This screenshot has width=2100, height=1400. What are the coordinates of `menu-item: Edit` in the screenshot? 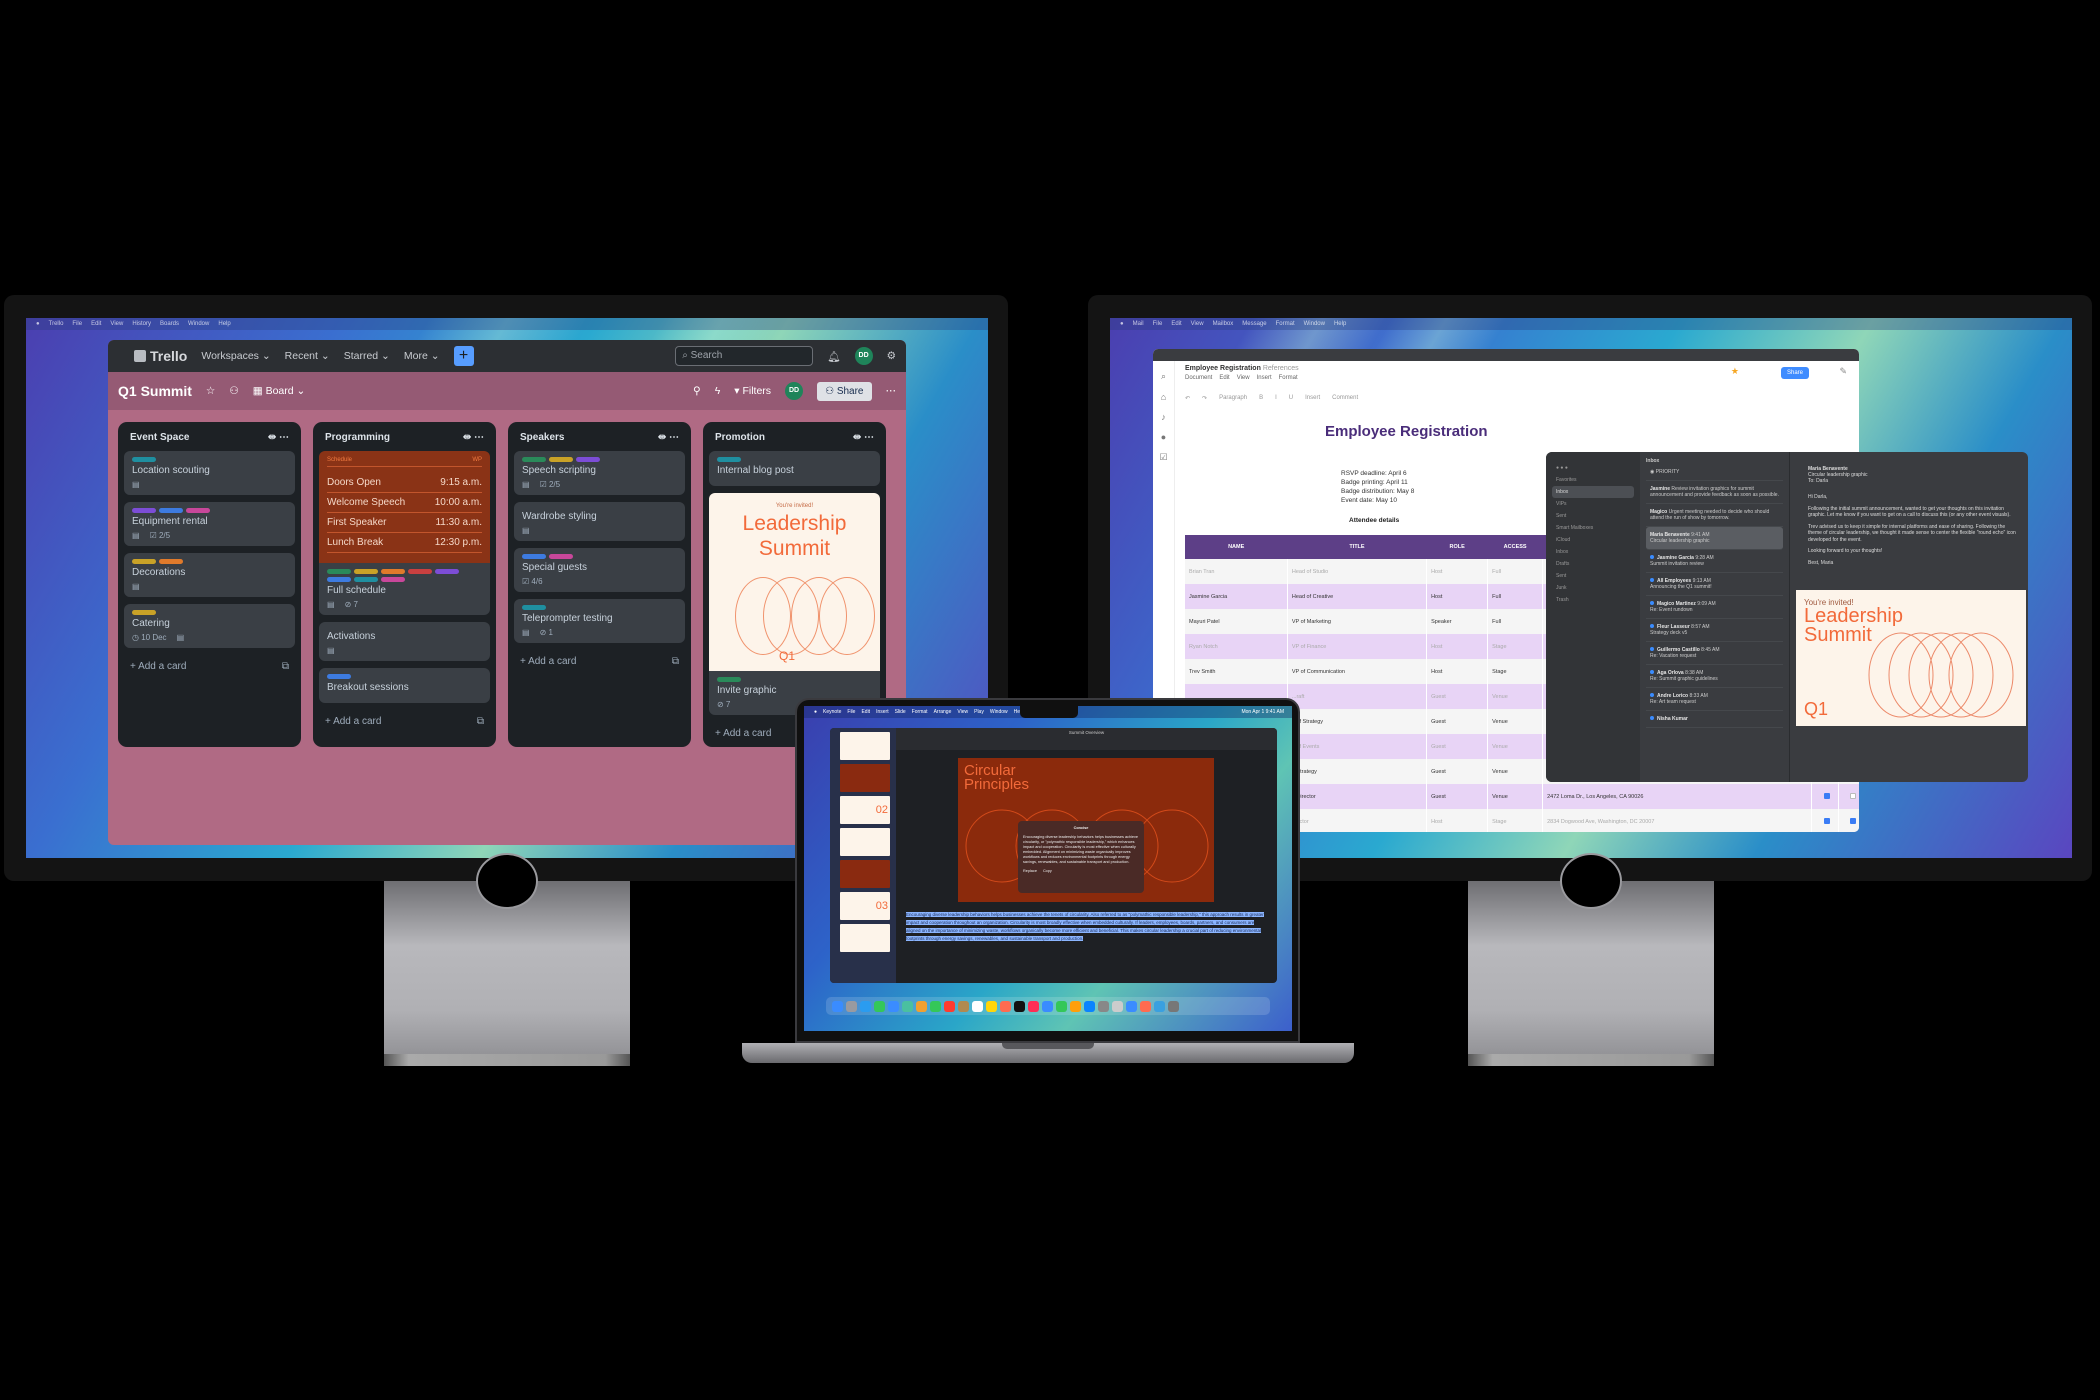 It's located at (865, 712).